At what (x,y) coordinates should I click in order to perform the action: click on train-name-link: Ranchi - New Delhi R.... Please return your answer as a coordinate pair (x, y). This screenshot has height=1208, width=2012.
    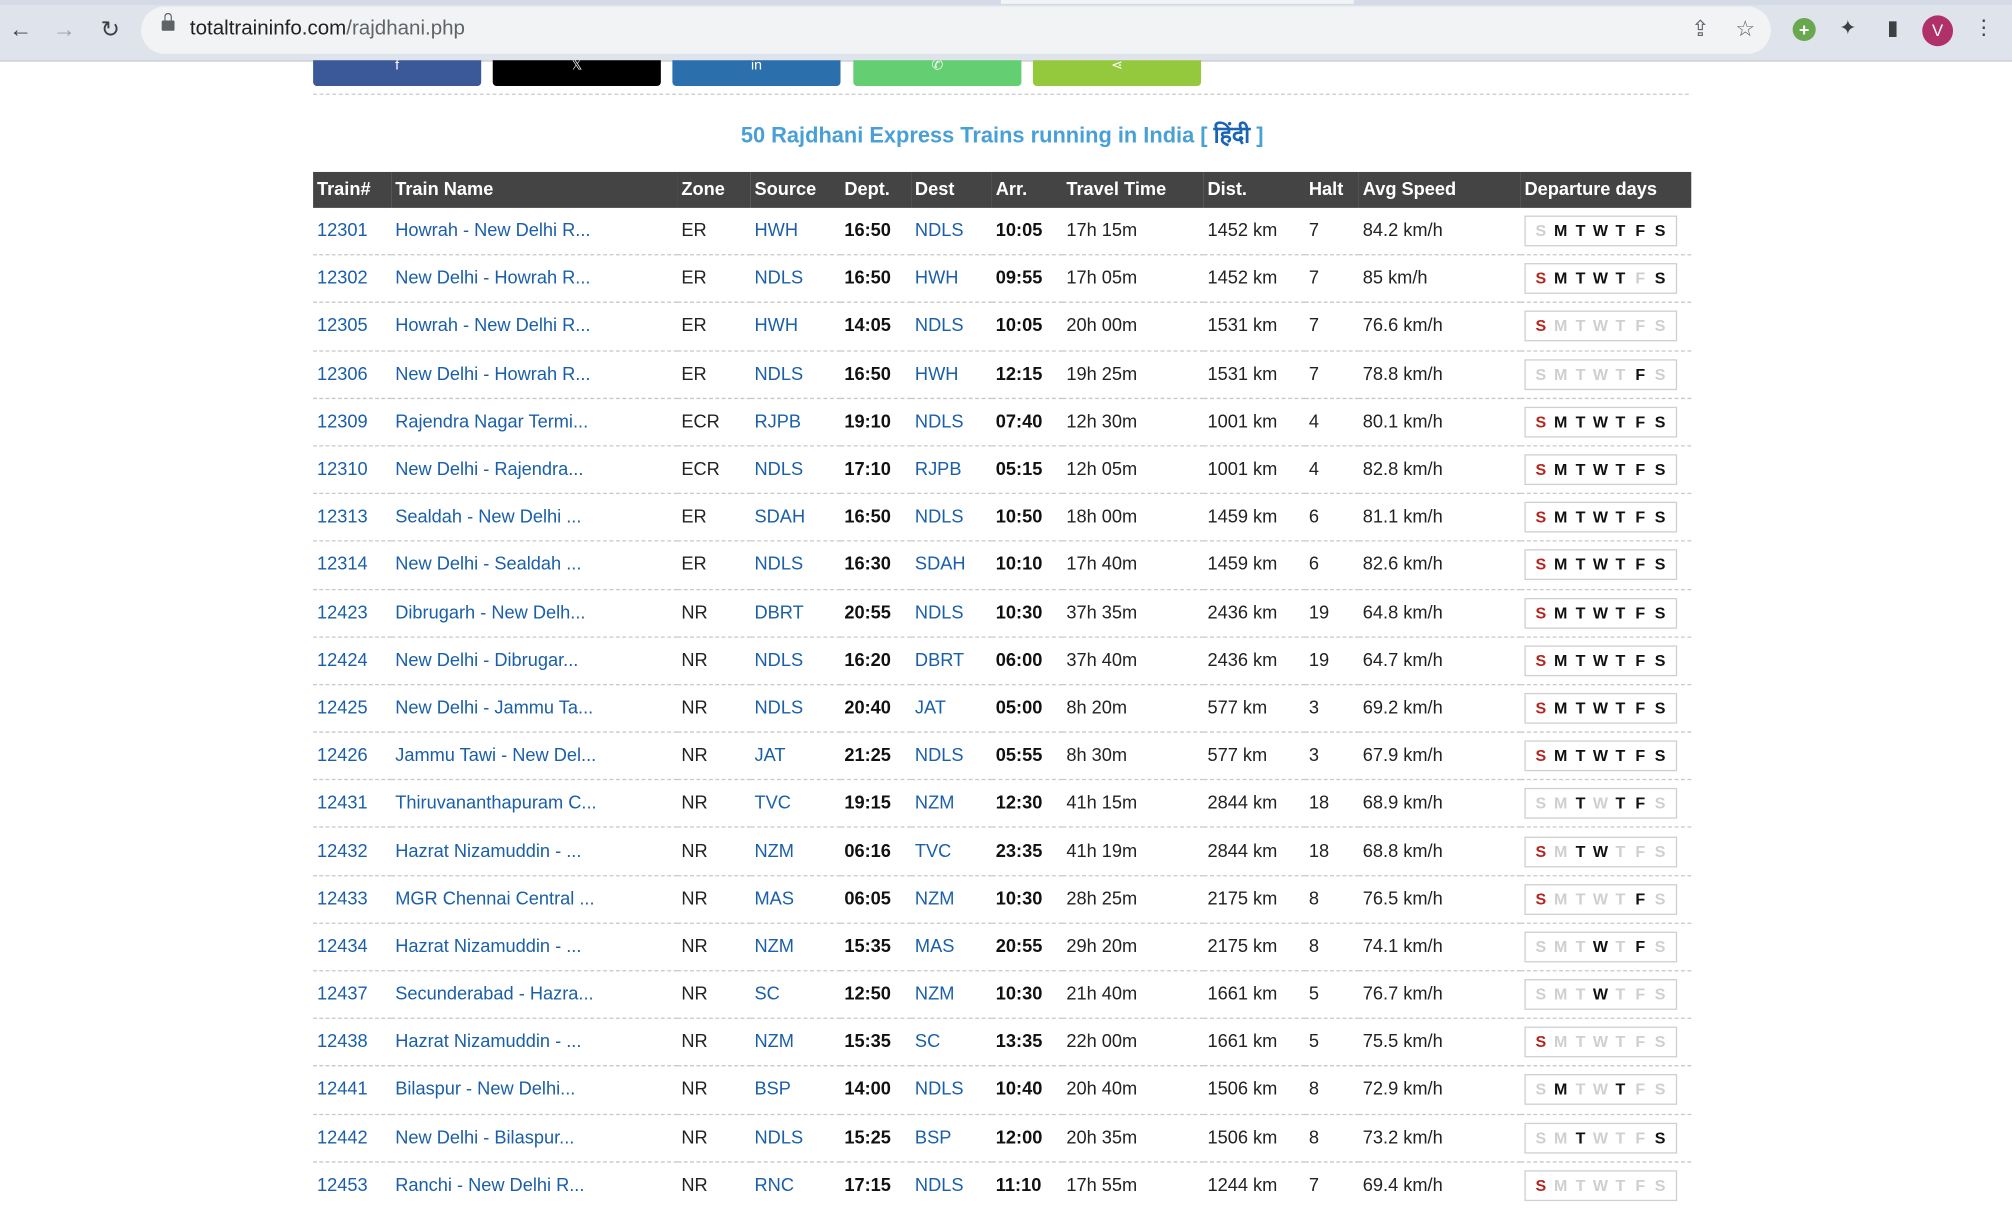
    Looking at the image, I should click on (489, 1185).